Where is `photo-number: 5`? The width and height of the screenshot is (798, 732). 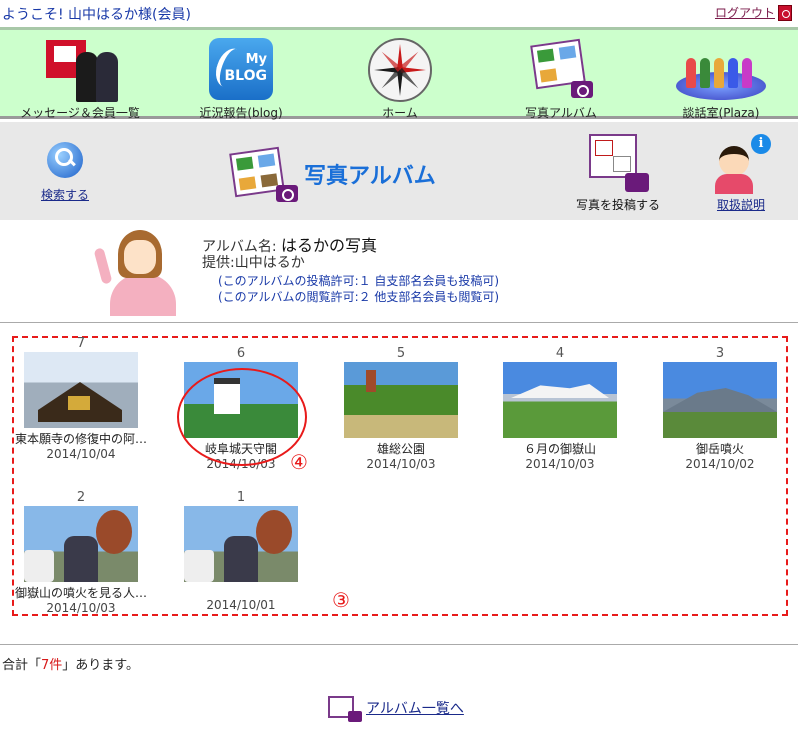 photo-number: 5 is located at coordinates (401, 353).